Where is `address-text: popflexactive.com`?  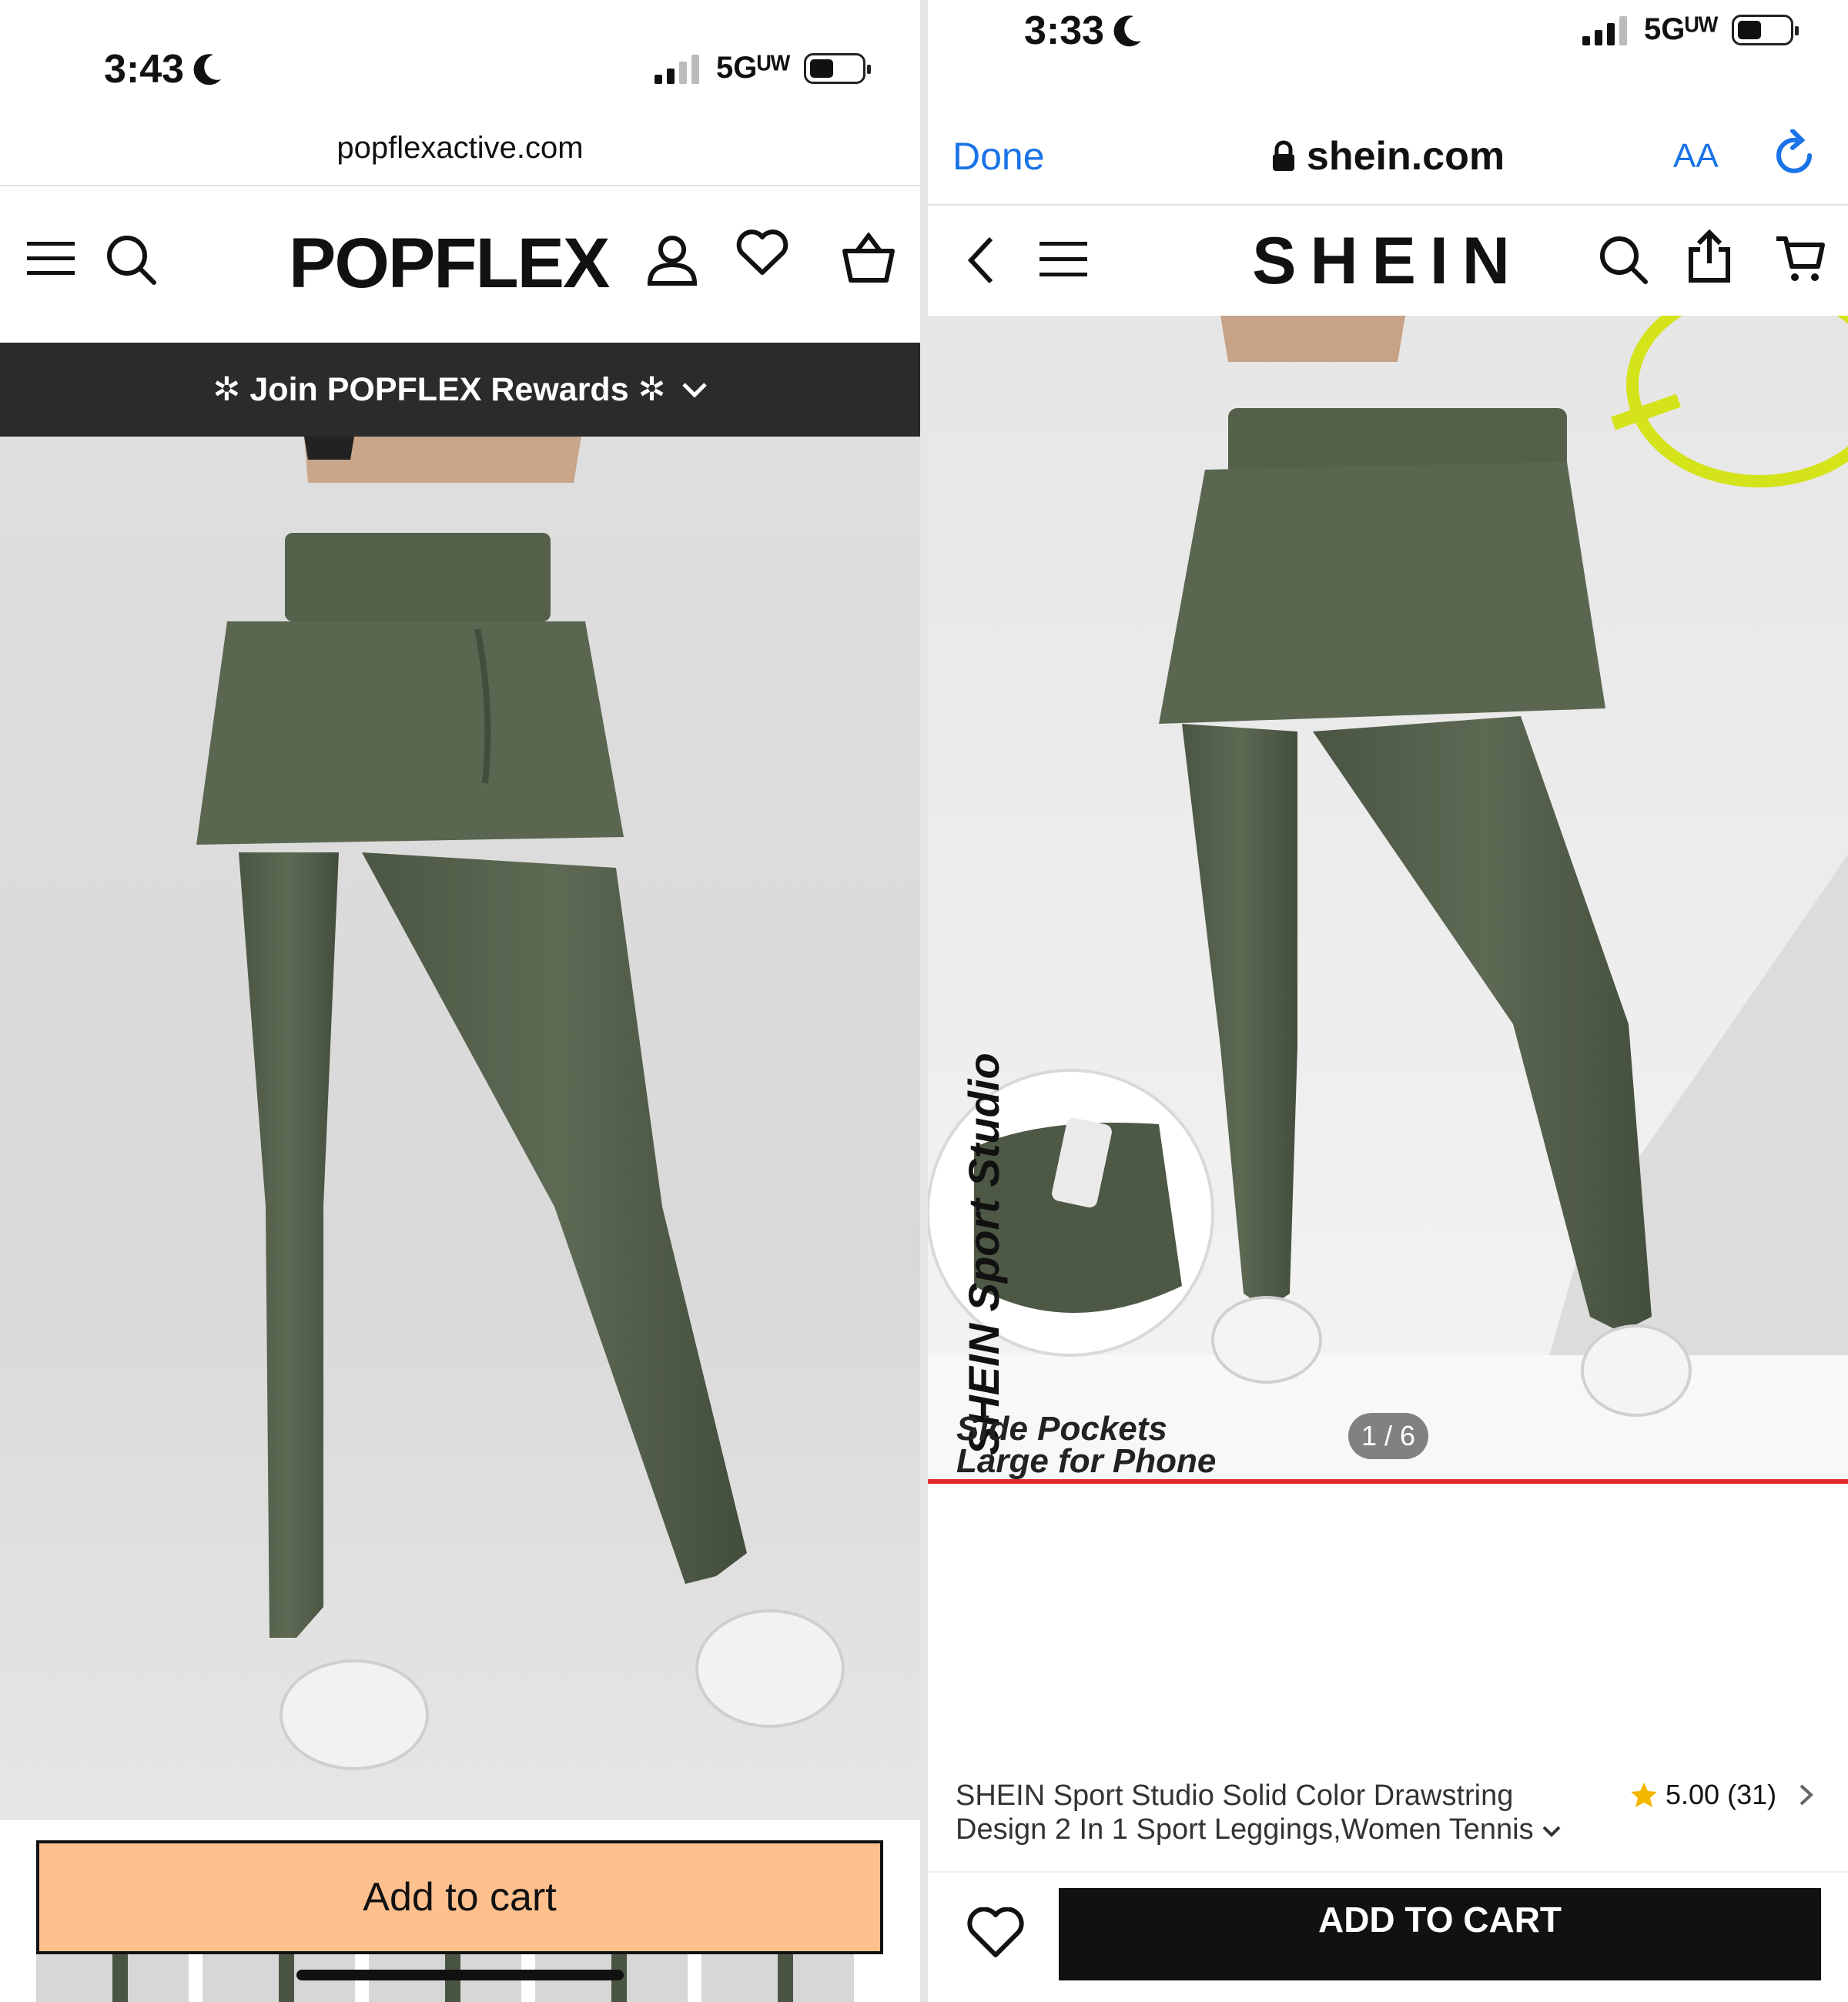
address-text: popflexactive.com is located at coordinates (460, 148).